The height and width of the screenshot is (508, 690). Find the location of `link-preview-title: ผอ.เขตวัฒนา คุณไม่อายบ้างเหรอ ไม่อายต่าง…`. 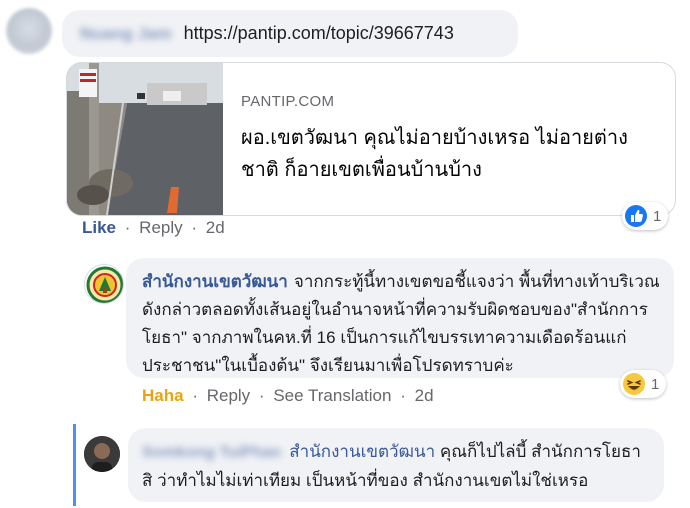

link-preview-title: ผอ.เขตวัฒนา คุณไม่อายบ้างเหรอ ไม่อายต่าง… is located at coordinates (450, 154).